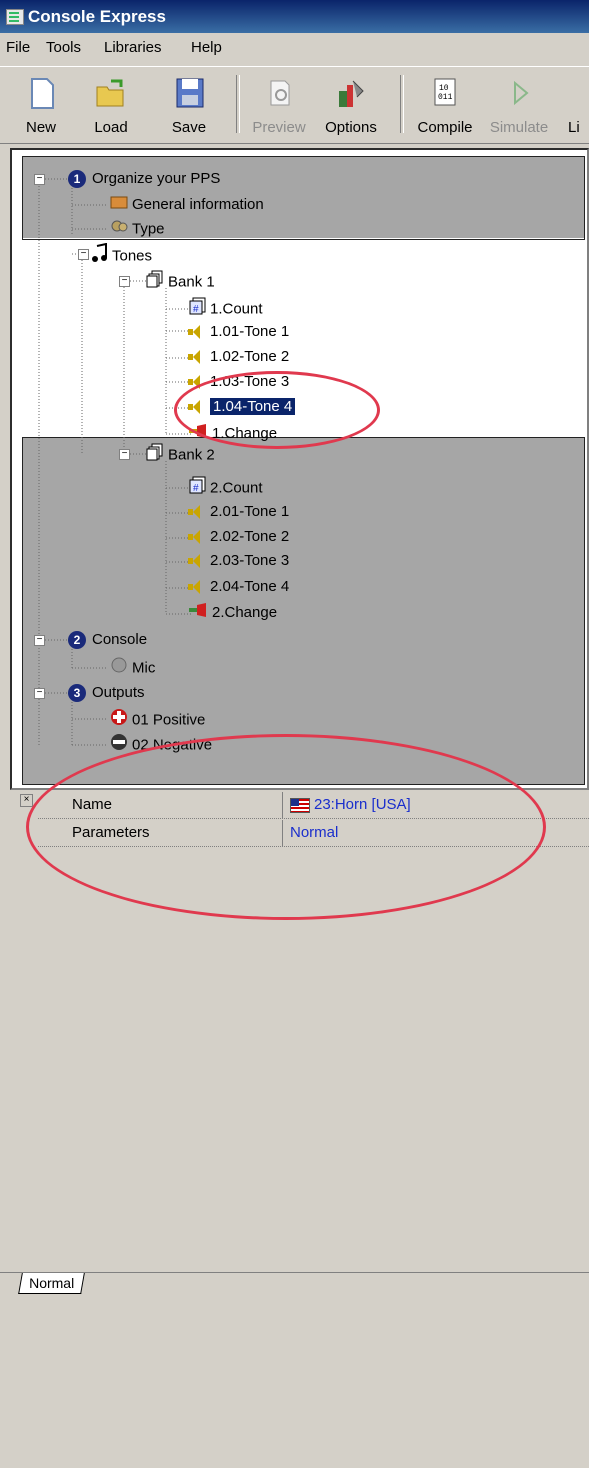 This screenshot has height=1468, width=589. Describe the element at coordinates (63, 47) in the screenshot. I see `menu-tools: Tools` at that location.